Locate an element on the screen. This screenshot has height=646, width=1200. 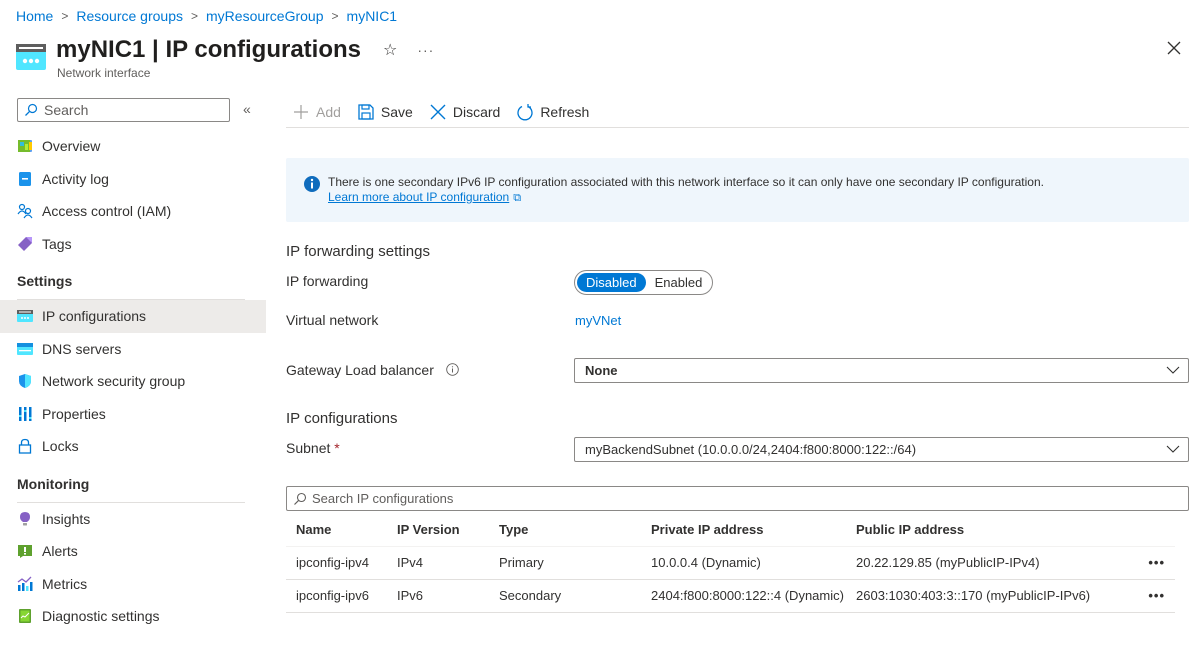
ip-forwarding-toggle: Disabled Enabled is located at coordinates (643, 282).